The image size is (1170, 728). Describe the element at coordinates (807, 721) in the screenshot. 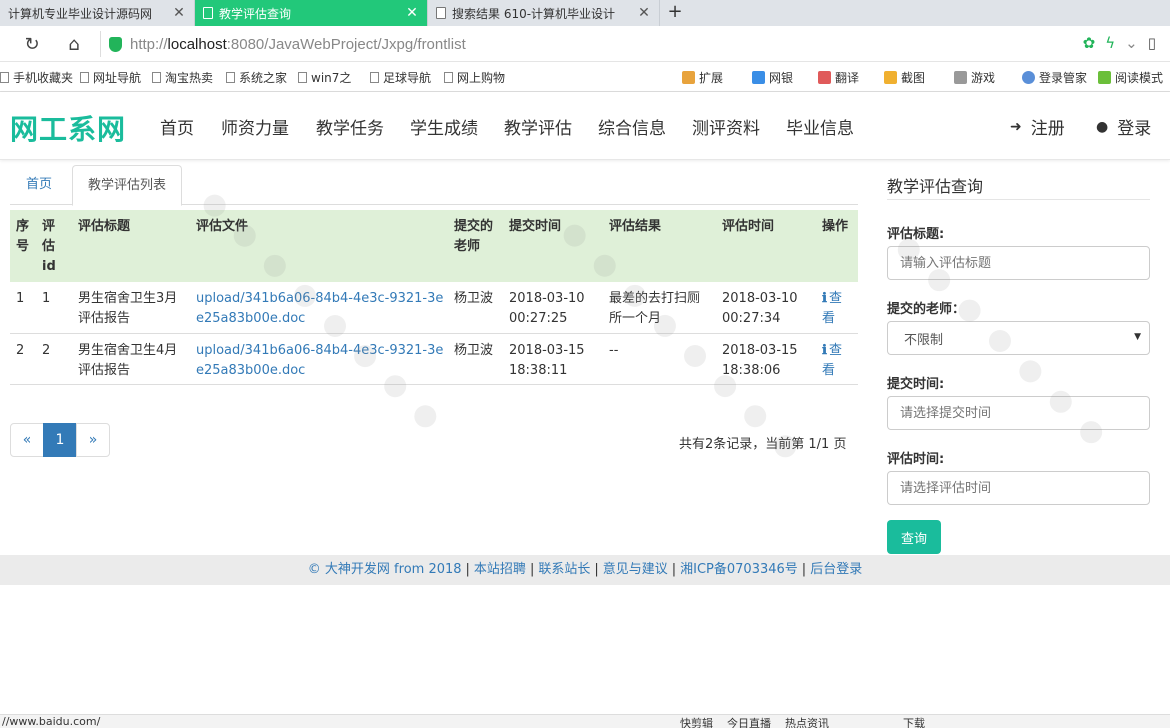

I see `status-item-hot-news: 热点资讯` at that location.